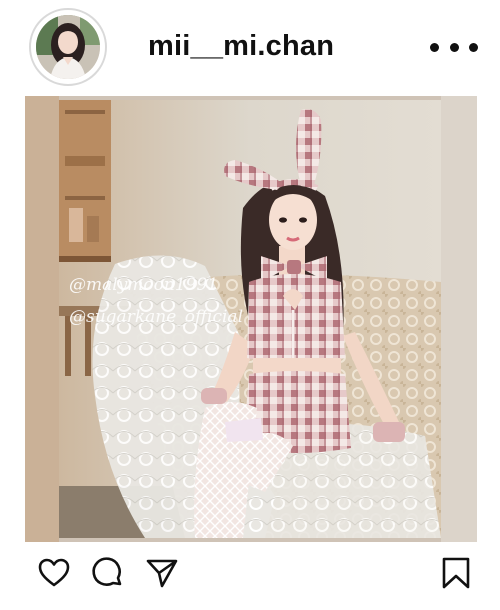  I want to click on avatar-image, so click(68, 47).